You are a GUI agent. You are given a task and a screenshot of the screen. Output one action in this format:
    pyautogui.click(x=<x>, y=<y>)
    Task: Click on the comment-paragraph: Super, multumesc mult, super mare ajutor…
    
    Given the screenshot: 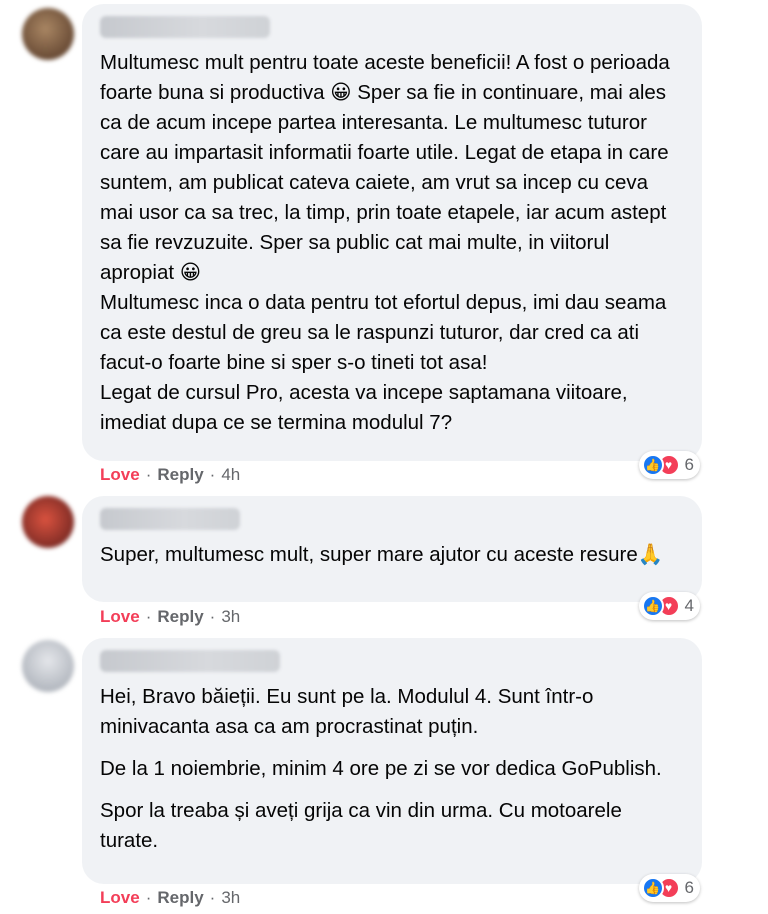 What is the action you would take?
    pyautogui.click(x=382, y=554)
    